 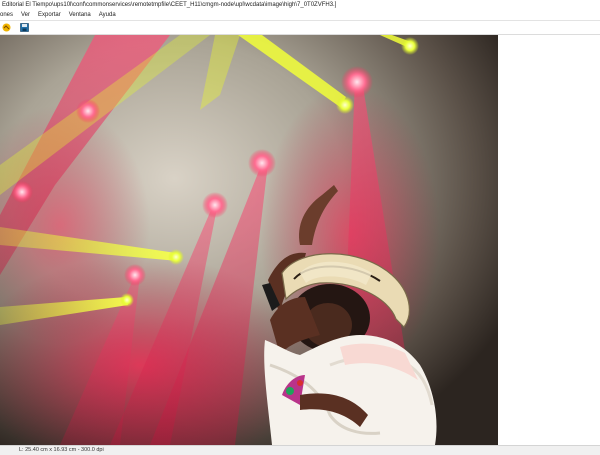 What do you see at coordinates (49, 15) in the screenshot?
I see `menu-item-exportar: Exportar` at bounding box center [49, 15].